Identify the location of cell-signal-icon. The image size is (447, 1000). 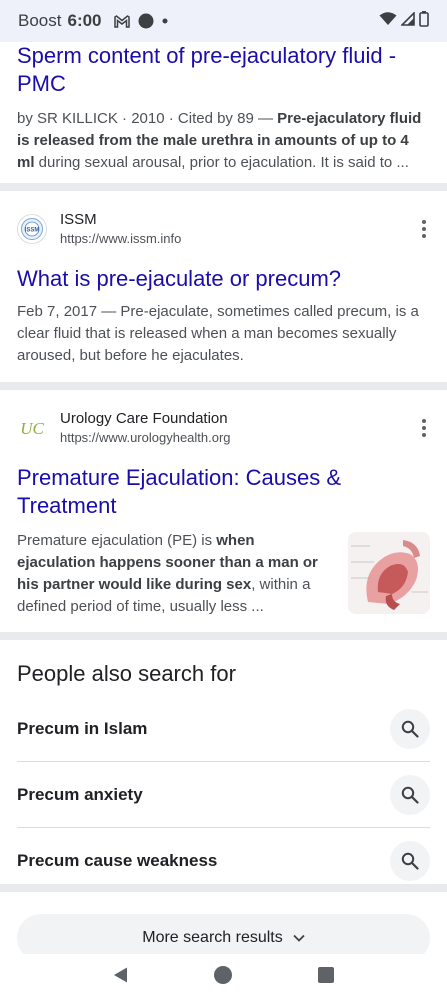
(407, 21).